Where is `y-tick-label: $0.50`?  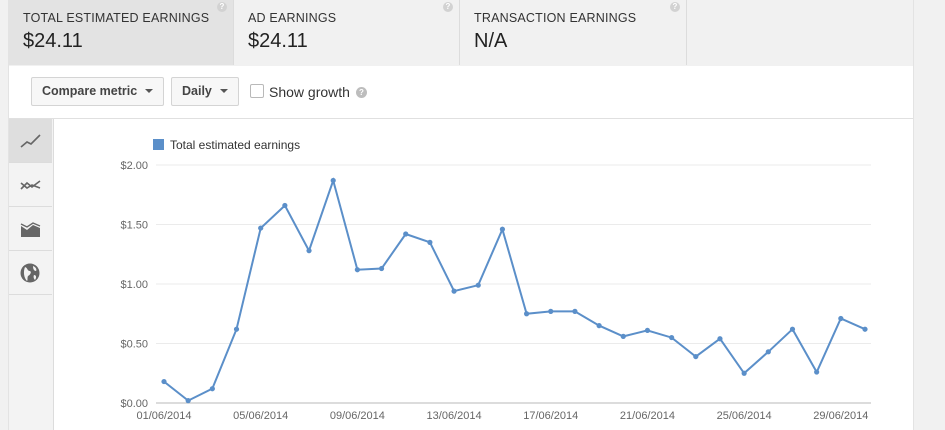
y-tick-label: $0.50 is located at coordinates (134, 345).